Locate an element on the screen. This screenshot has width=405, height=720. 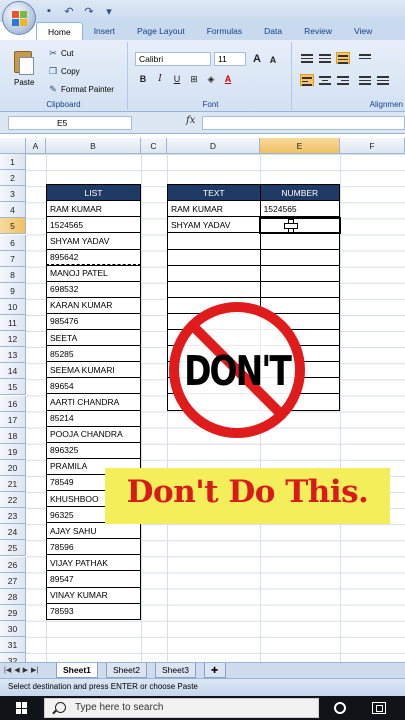
copy-button: ❐ Copy is located at coordinates (64, 71).